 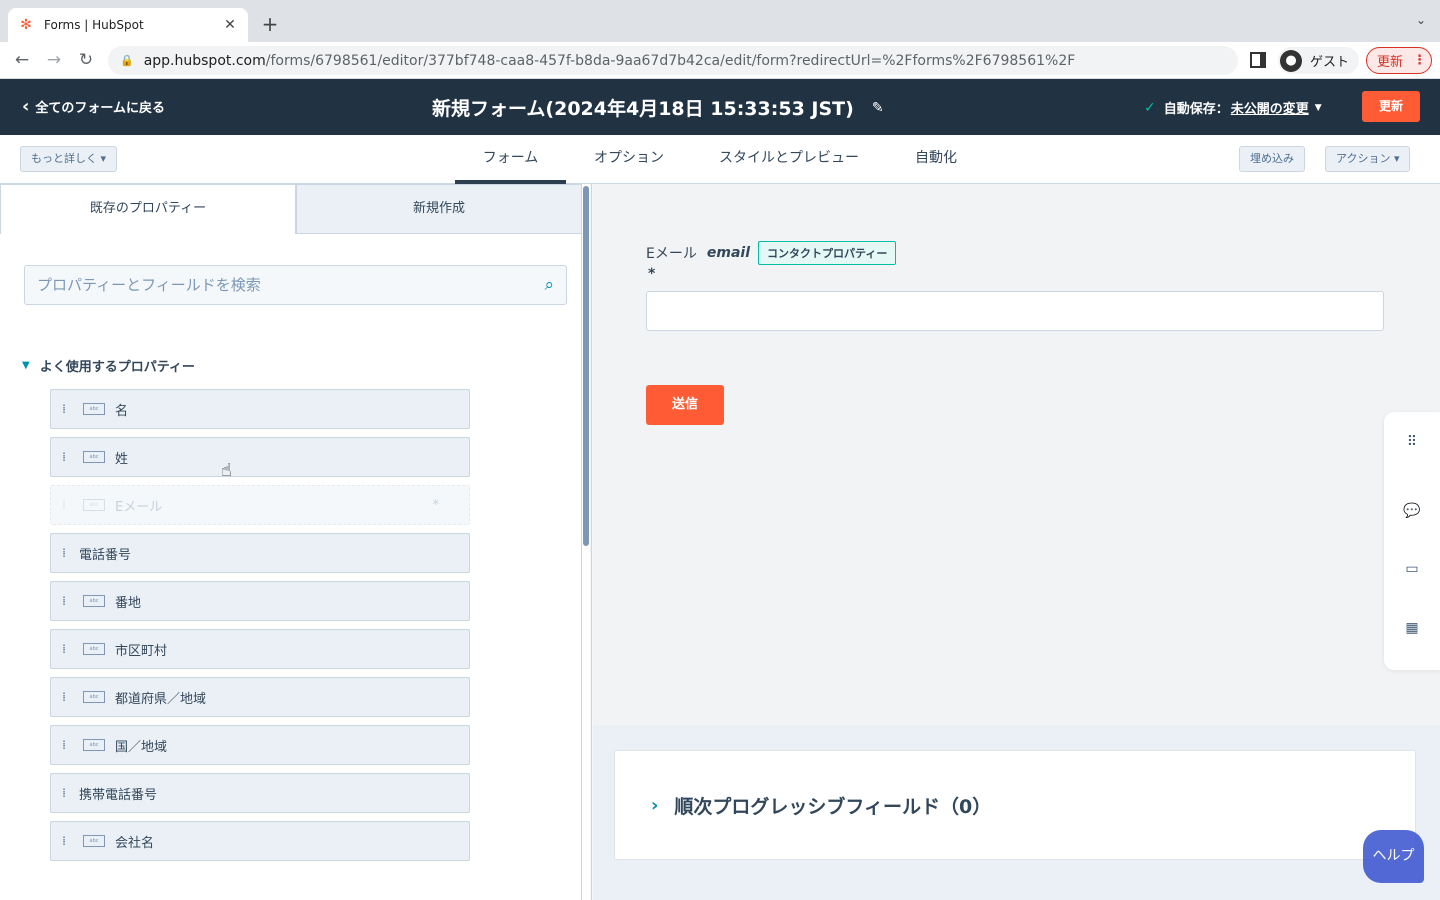 I want to click on email-field, so click(x=1015, y=311).